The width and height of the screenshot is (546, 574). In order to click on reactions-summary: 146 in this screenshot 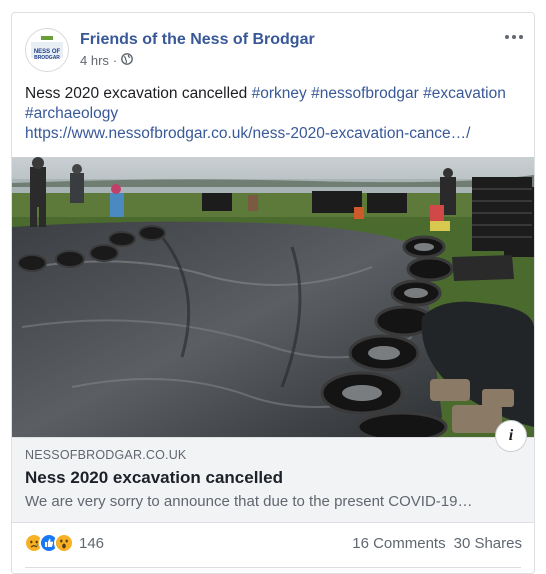, I will do `click(64, 543)`.